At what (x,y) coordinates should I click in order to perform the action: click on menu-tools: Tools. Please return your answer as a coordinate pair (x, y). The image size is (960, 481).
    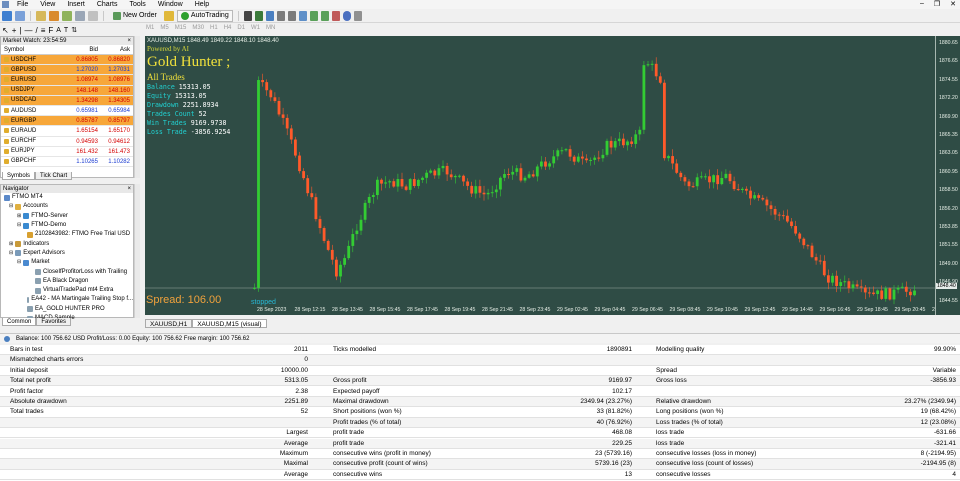
    Looking at the image, I should click on (137, 4).